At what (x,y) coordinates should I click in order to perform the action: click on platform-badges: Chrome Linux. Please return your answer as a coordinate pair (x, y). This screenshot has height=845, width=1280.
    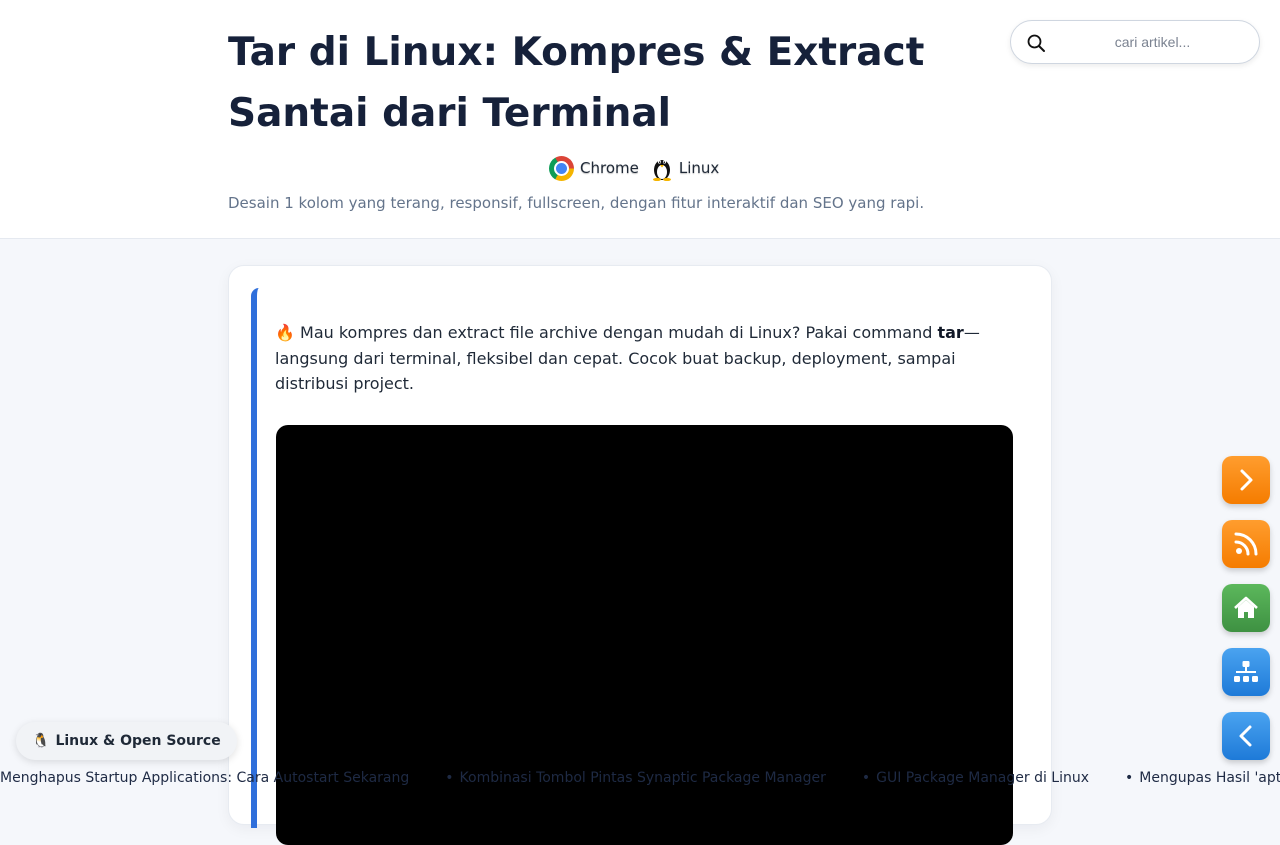
    Looking at the image, I should click on (634, 168).